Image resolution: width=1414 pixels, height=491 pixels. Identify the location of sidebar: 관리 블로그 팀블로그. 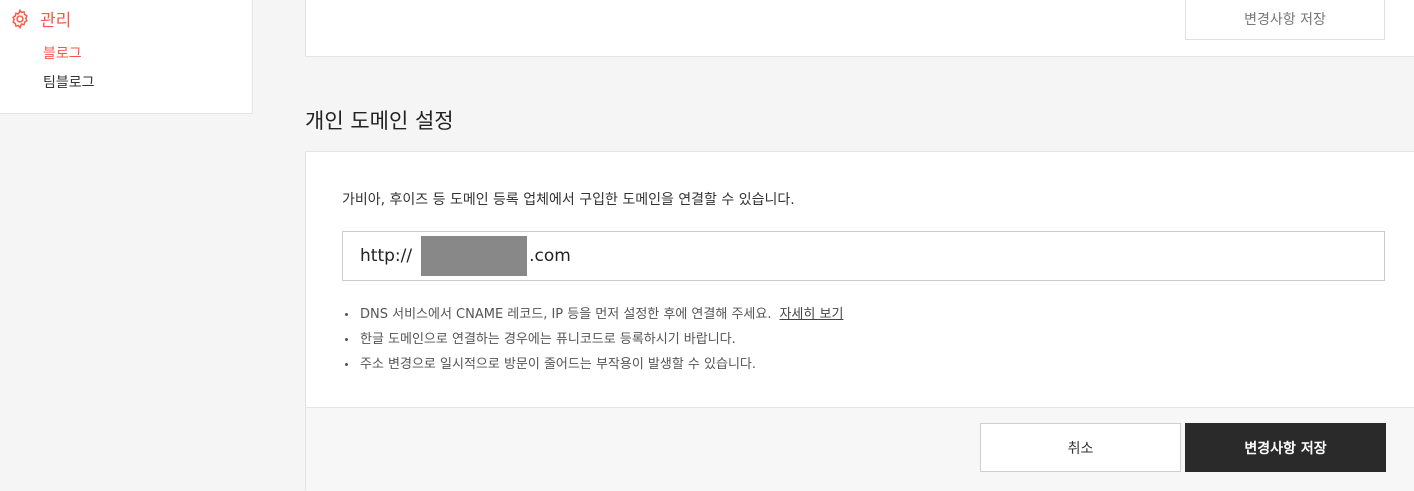
(126, 57).